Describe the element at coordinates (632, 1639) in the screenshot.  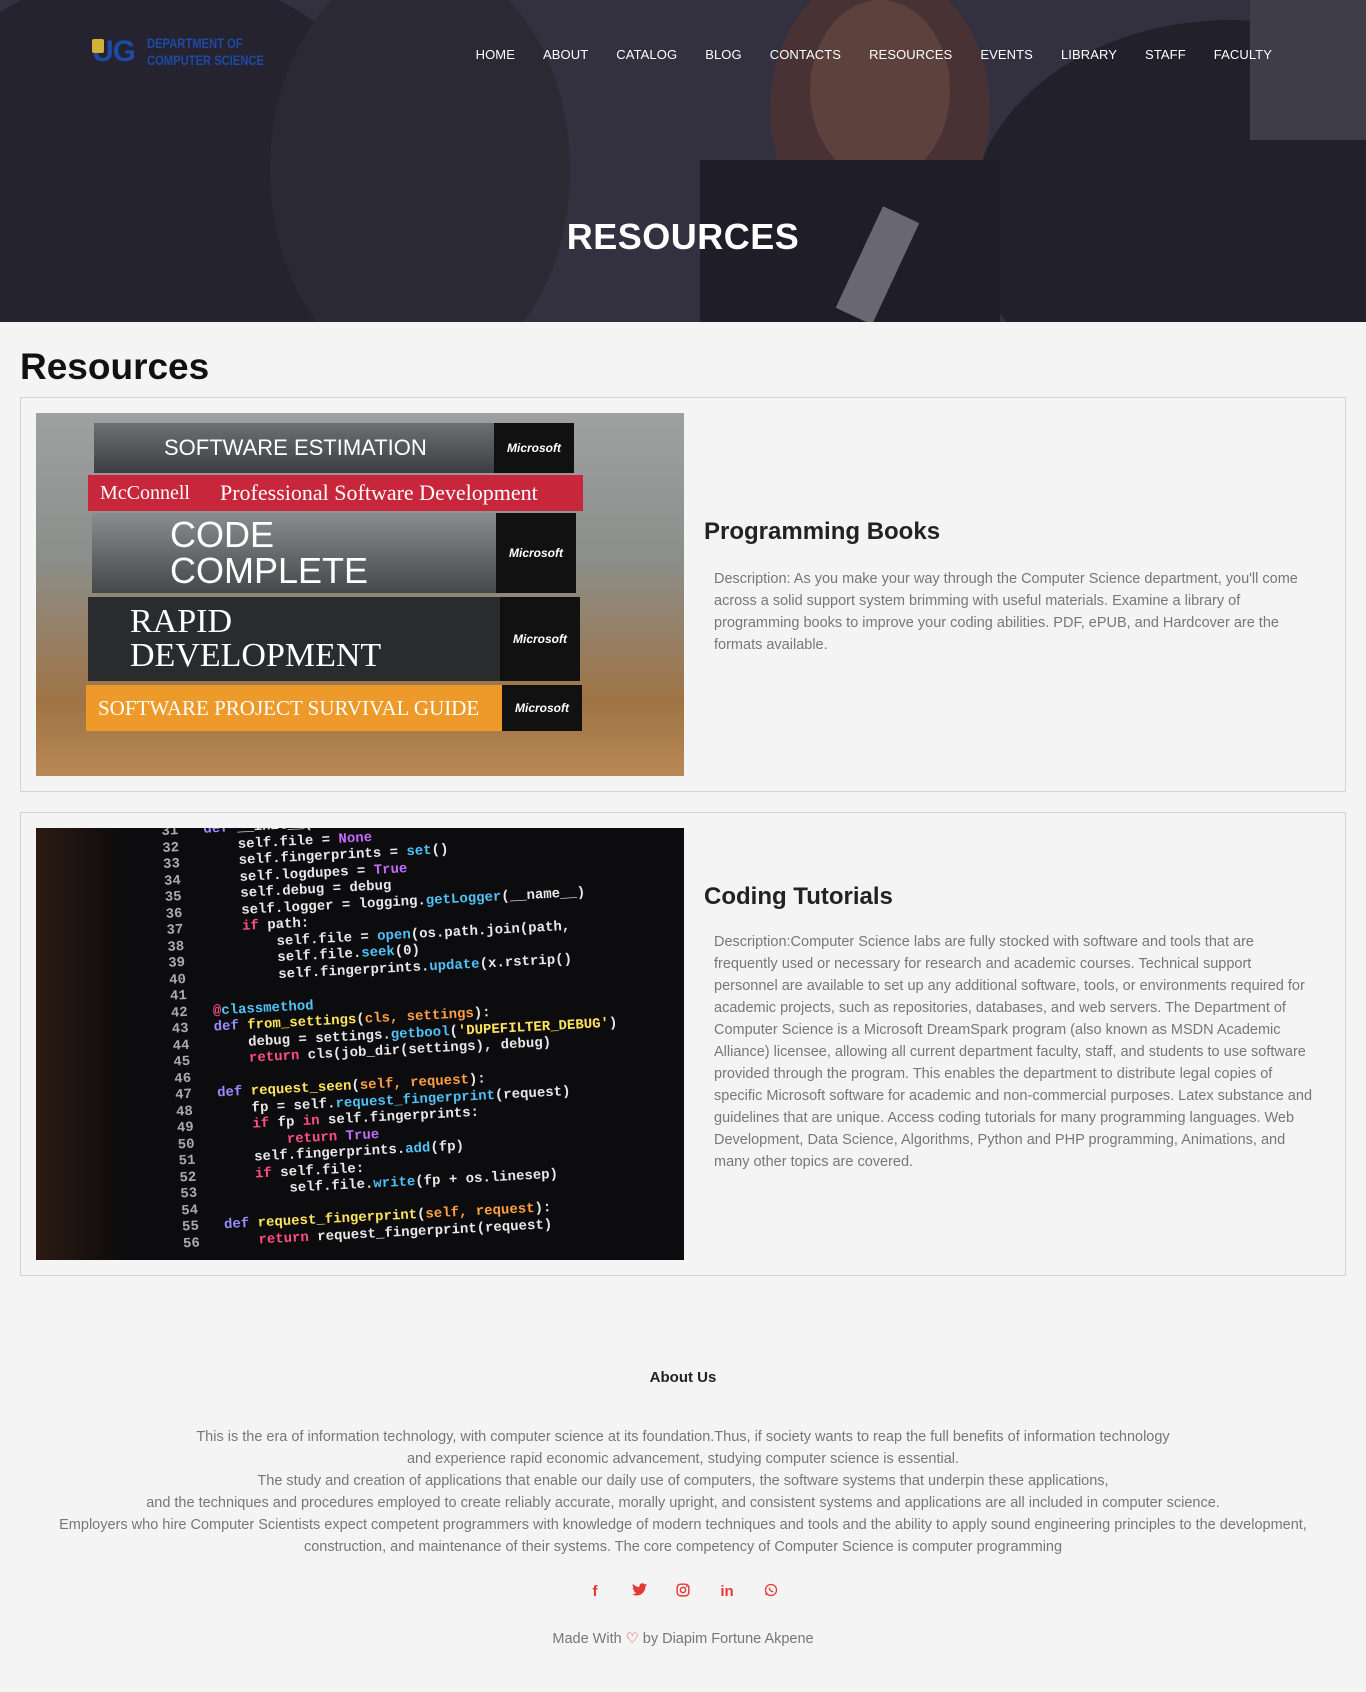
I see `heart-icon: ♡` at that location.